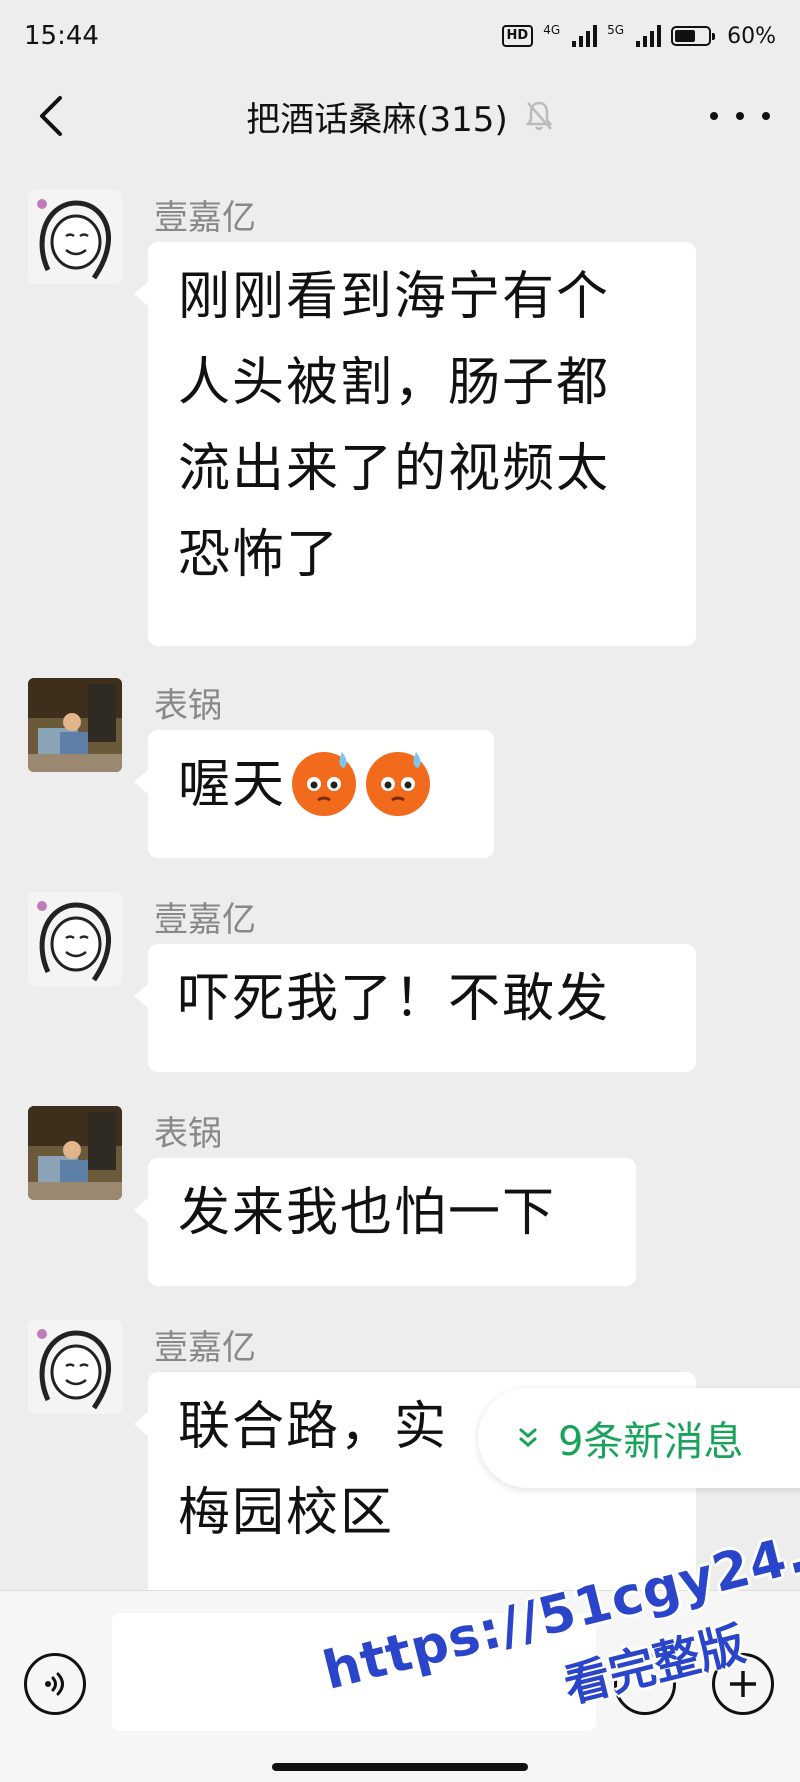 The width and height of the screenshot is (800, 1782). Describe the element at coordinates (400, 36) in the screenshot. I see `status-bar: 15:44 HD 4G 5G 60%` at that location.